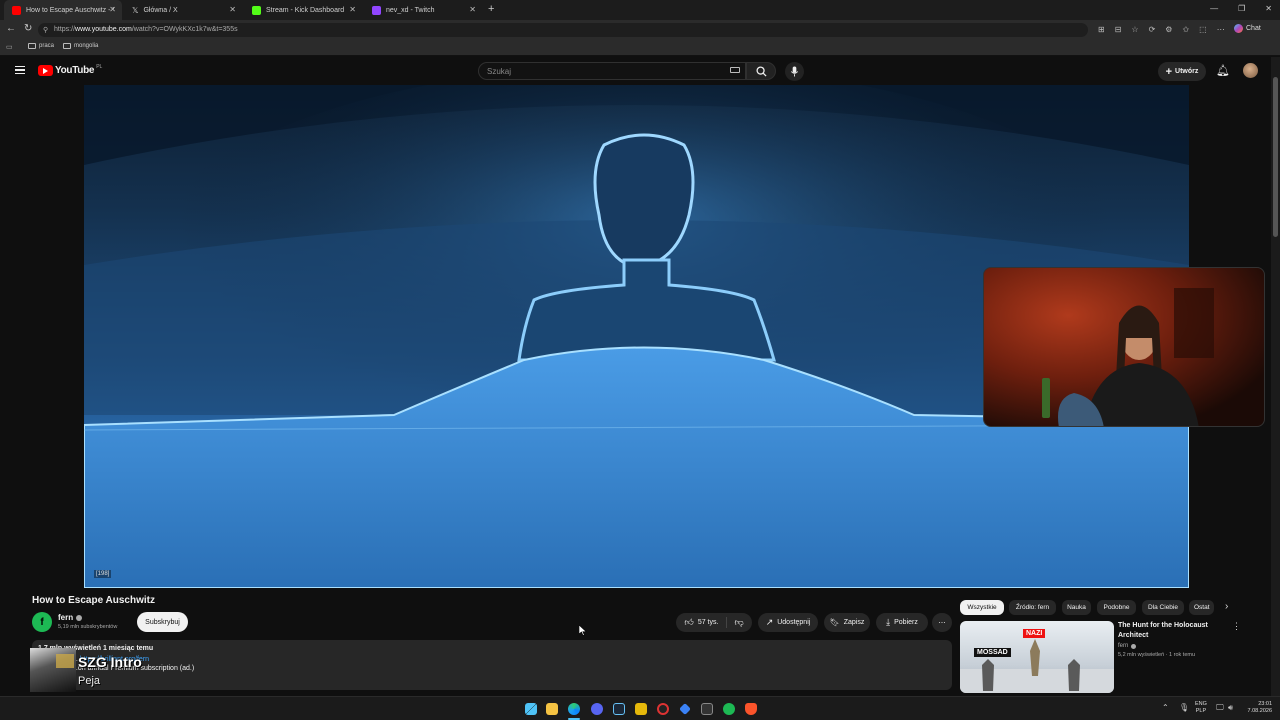 This screenshot has width=1280, height=720. Describe the element at coordinates (1118, 29) in the screenshot. I see `translate-icon: ⊟` at that location.